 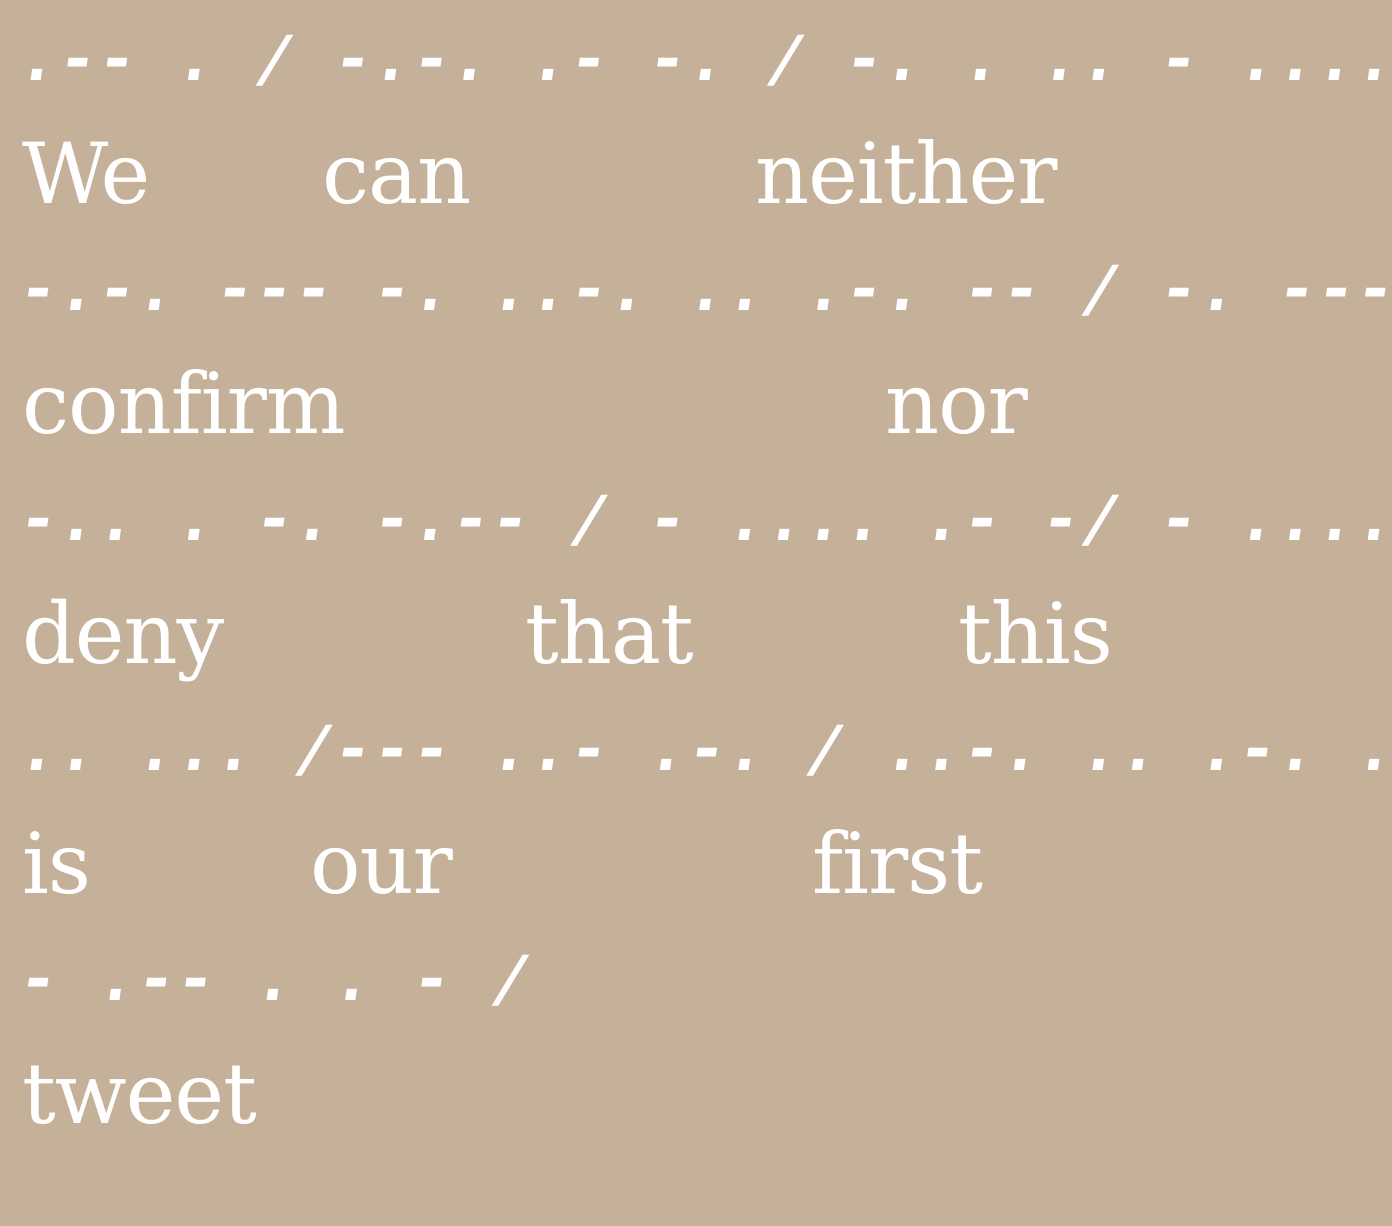 What do you see at coordinates (86, 174) in the screenshot?
I see `word-we: We` at bounding box center [86, 174].